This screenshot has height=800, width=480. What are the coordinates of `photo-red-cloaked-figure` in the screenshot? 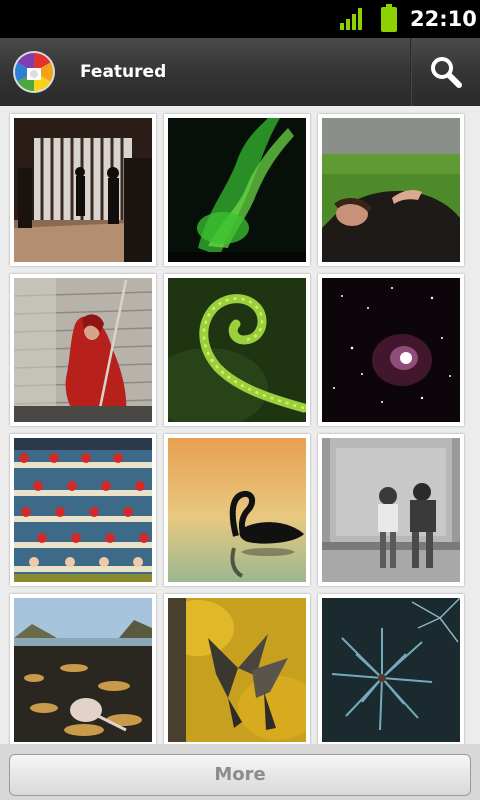 It's located at (83, 350).